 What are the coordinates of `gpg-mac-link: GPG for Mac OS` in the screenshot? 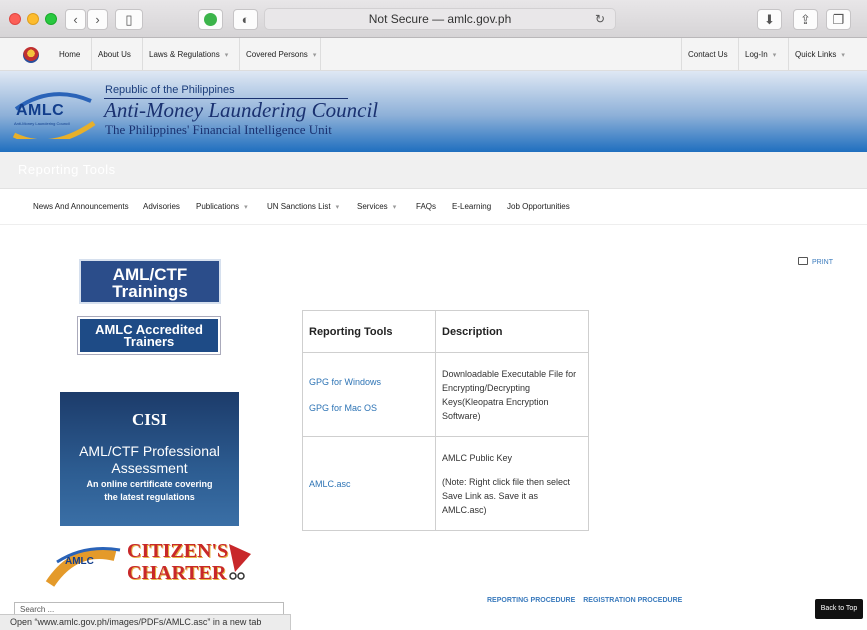 It's located at (369, 408).